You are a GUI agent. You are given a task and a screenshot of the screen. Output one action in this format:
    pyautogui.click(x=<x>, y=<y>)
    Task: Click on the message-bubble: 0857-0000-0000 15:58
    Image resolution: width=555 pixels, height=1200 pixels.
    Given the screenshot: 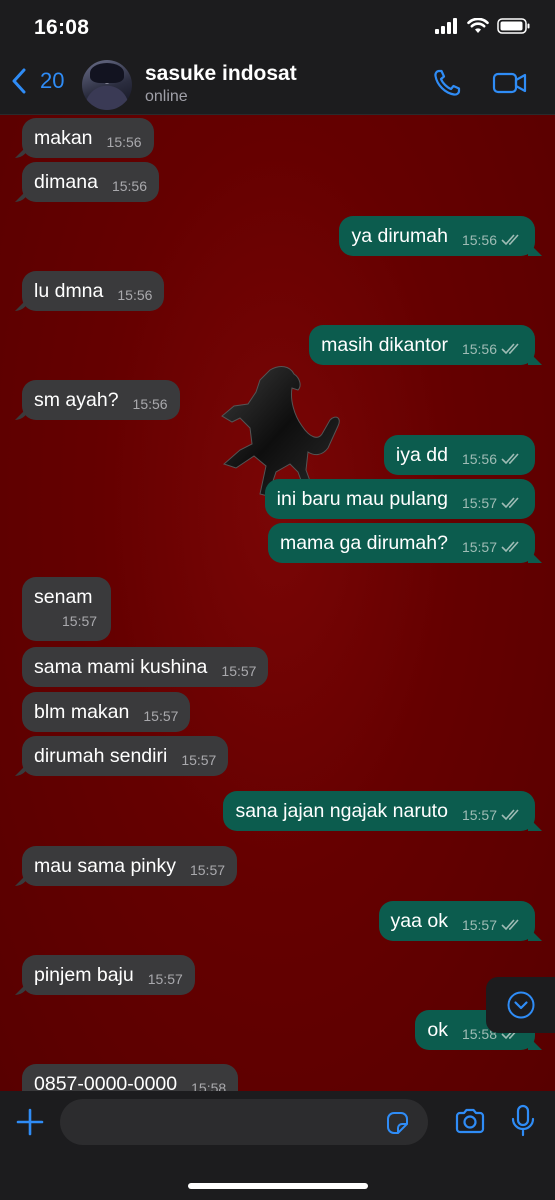 What is the action you would take?
    pyautogui.click(x=130, y=1078)
    